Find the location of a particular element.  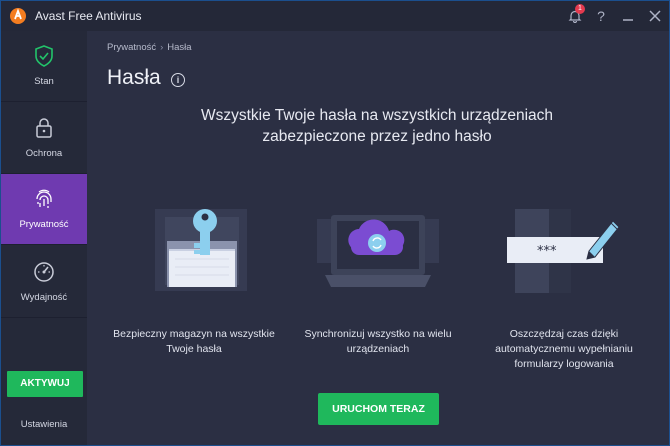

sidebar-item-stan: Stan is located at coordinates (44, 66).